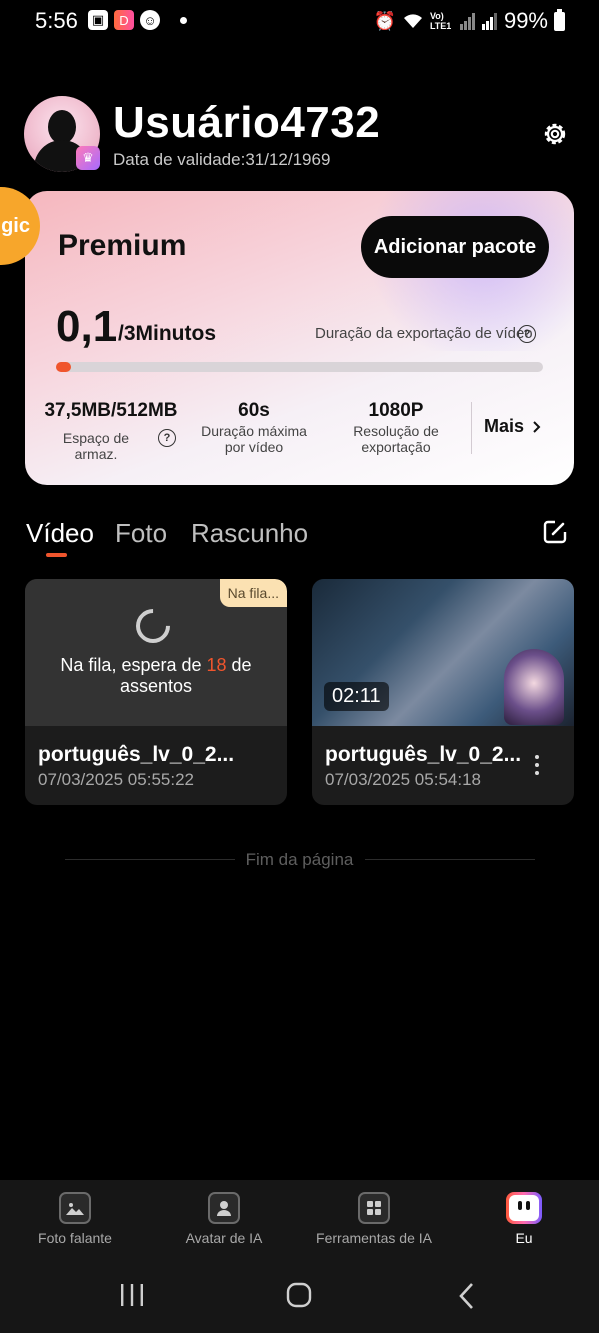 The width and height of the screenshot is (599, 1333). Describe the element at coordinates (132, 1295) in the screenshot. I see `recent-apps-icon` at that location.